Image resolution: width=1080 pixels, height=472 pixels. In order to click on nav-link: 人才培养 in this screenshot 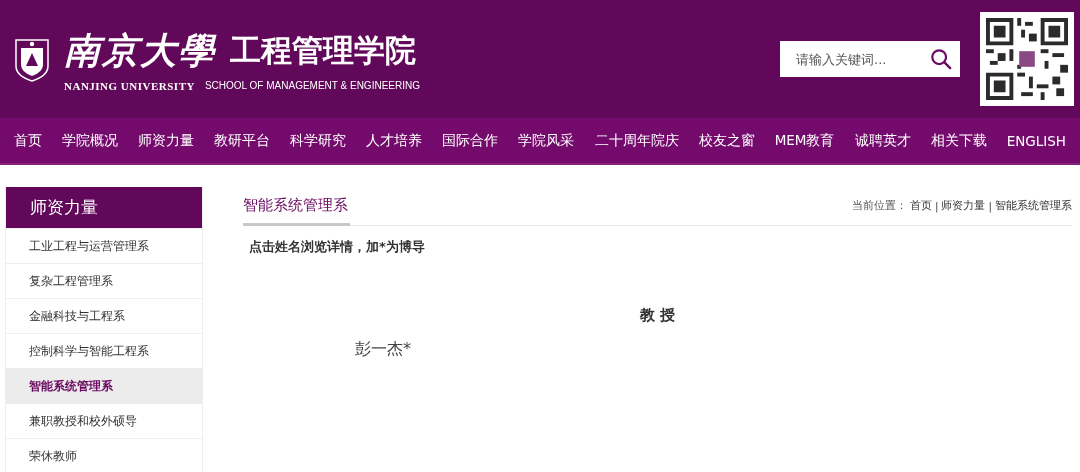, I will do `click(394, 140)`.